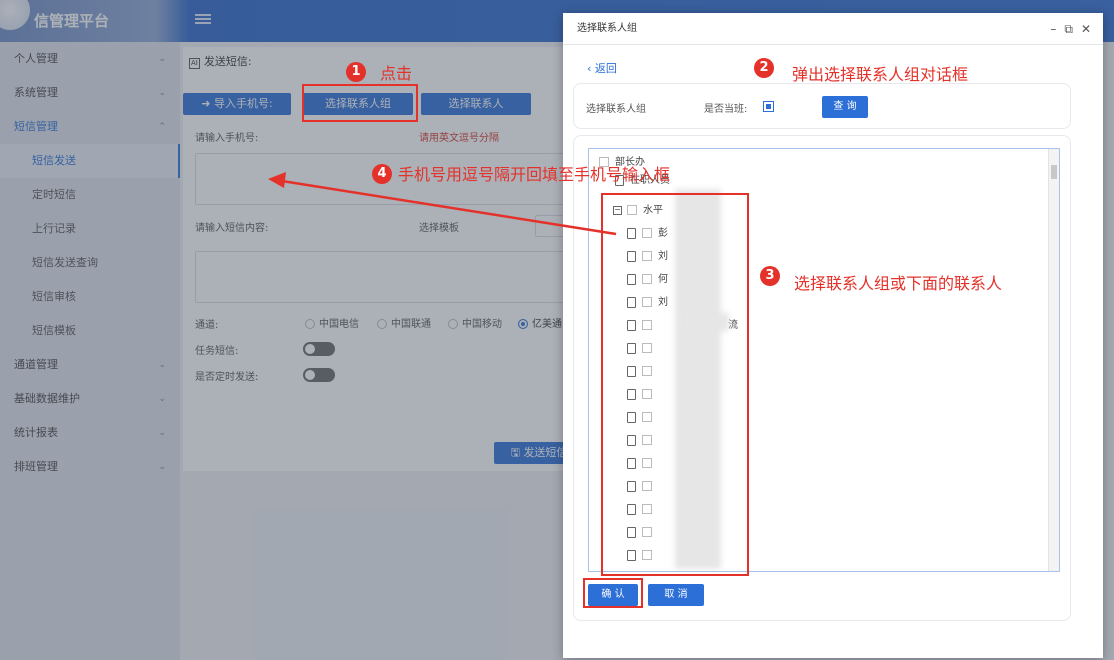 This screenshot has height=660, width=1114. Describe the element at coordinates (449, 207) in the screenshot. I see `arrow-line` at that location.